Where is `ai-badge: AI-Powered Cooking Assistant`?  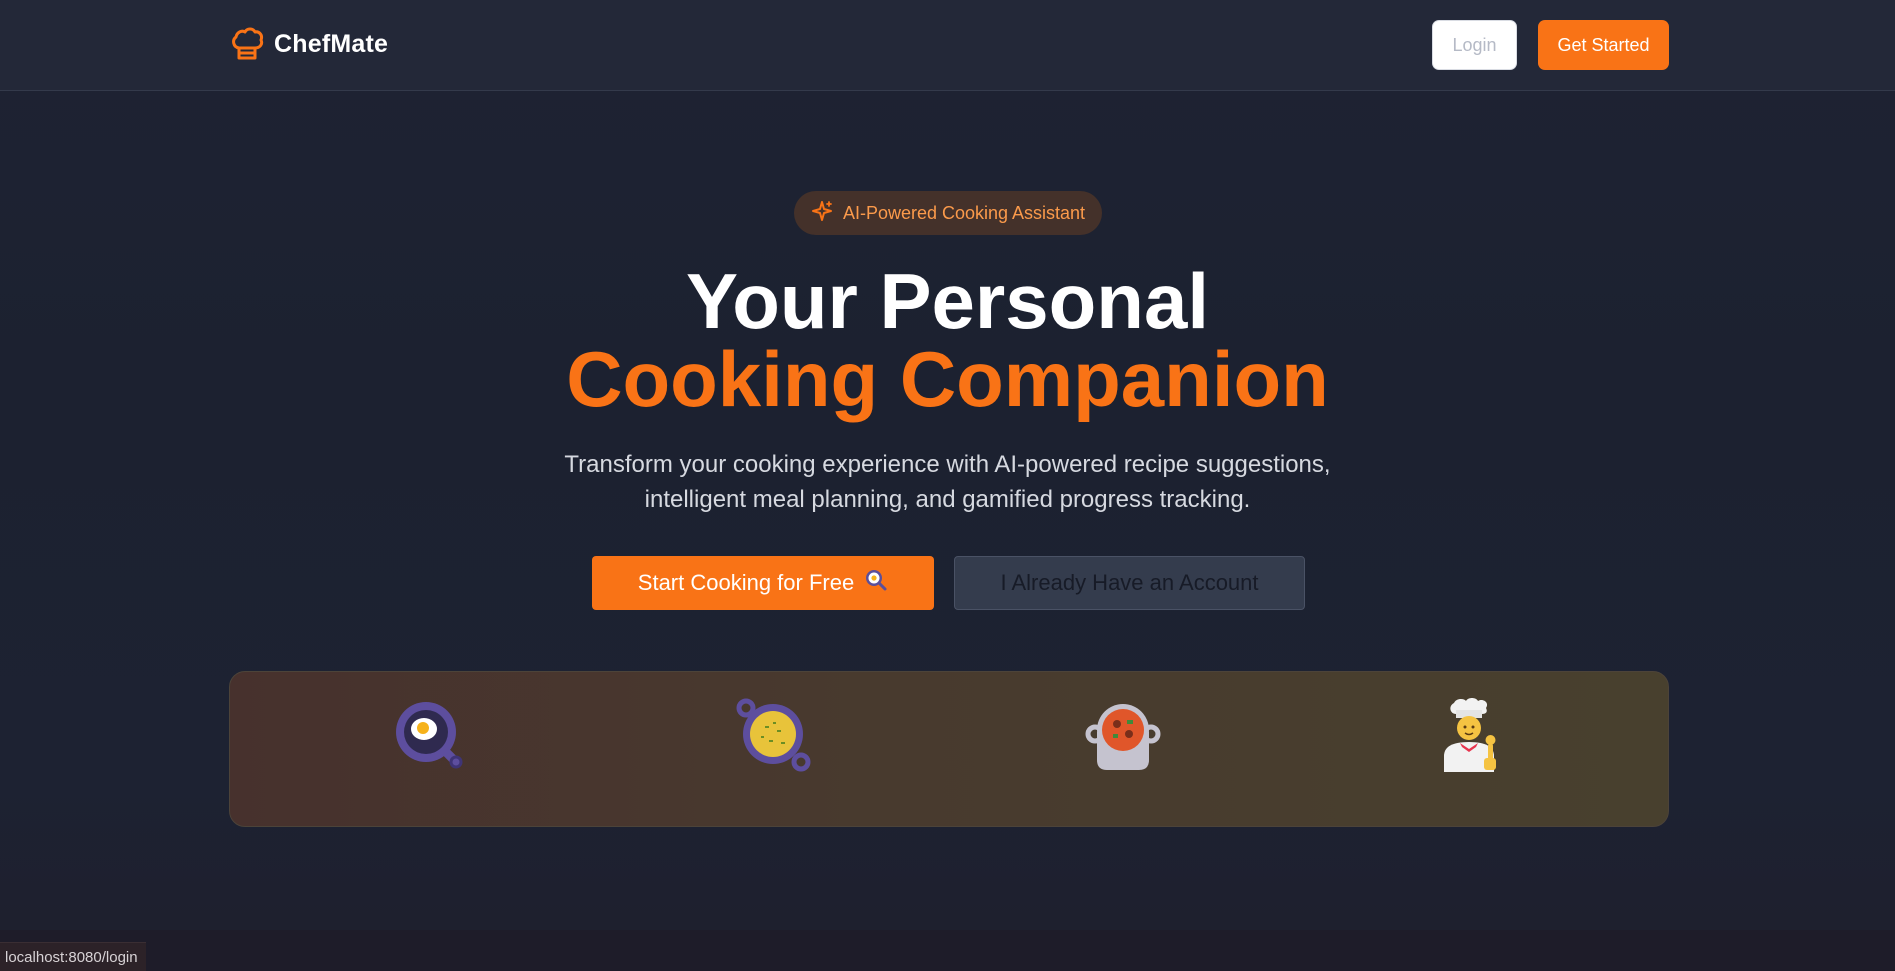 ai-badge: AI-Powered Cooking Assistant is located at coordinates (948, 213).